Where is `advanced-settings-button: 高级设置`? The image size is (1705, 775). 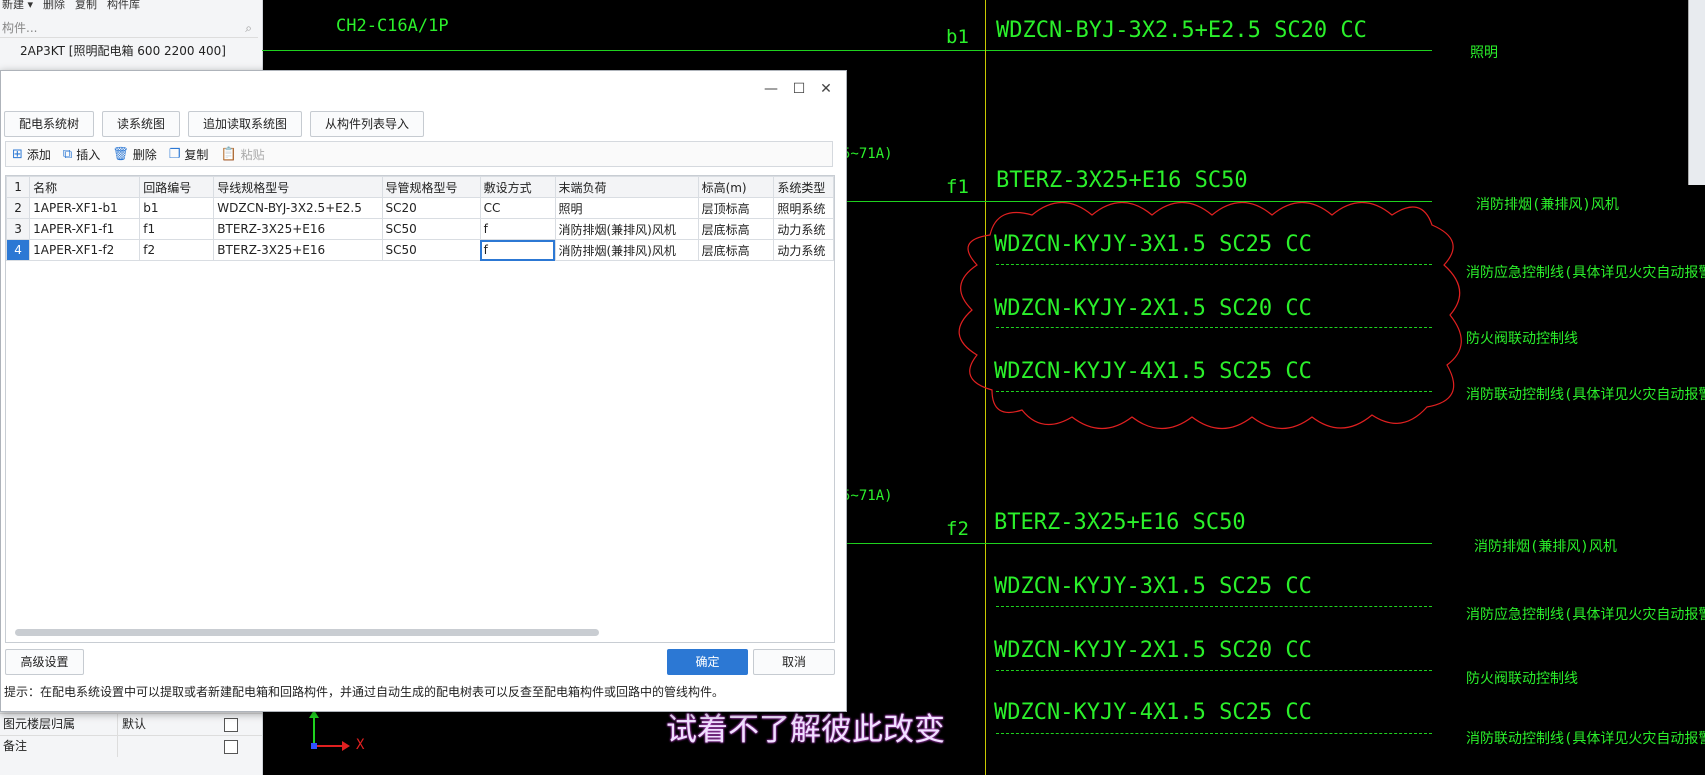 advanced-settings-button: 高级设置 is located at coordinates (44, 662).